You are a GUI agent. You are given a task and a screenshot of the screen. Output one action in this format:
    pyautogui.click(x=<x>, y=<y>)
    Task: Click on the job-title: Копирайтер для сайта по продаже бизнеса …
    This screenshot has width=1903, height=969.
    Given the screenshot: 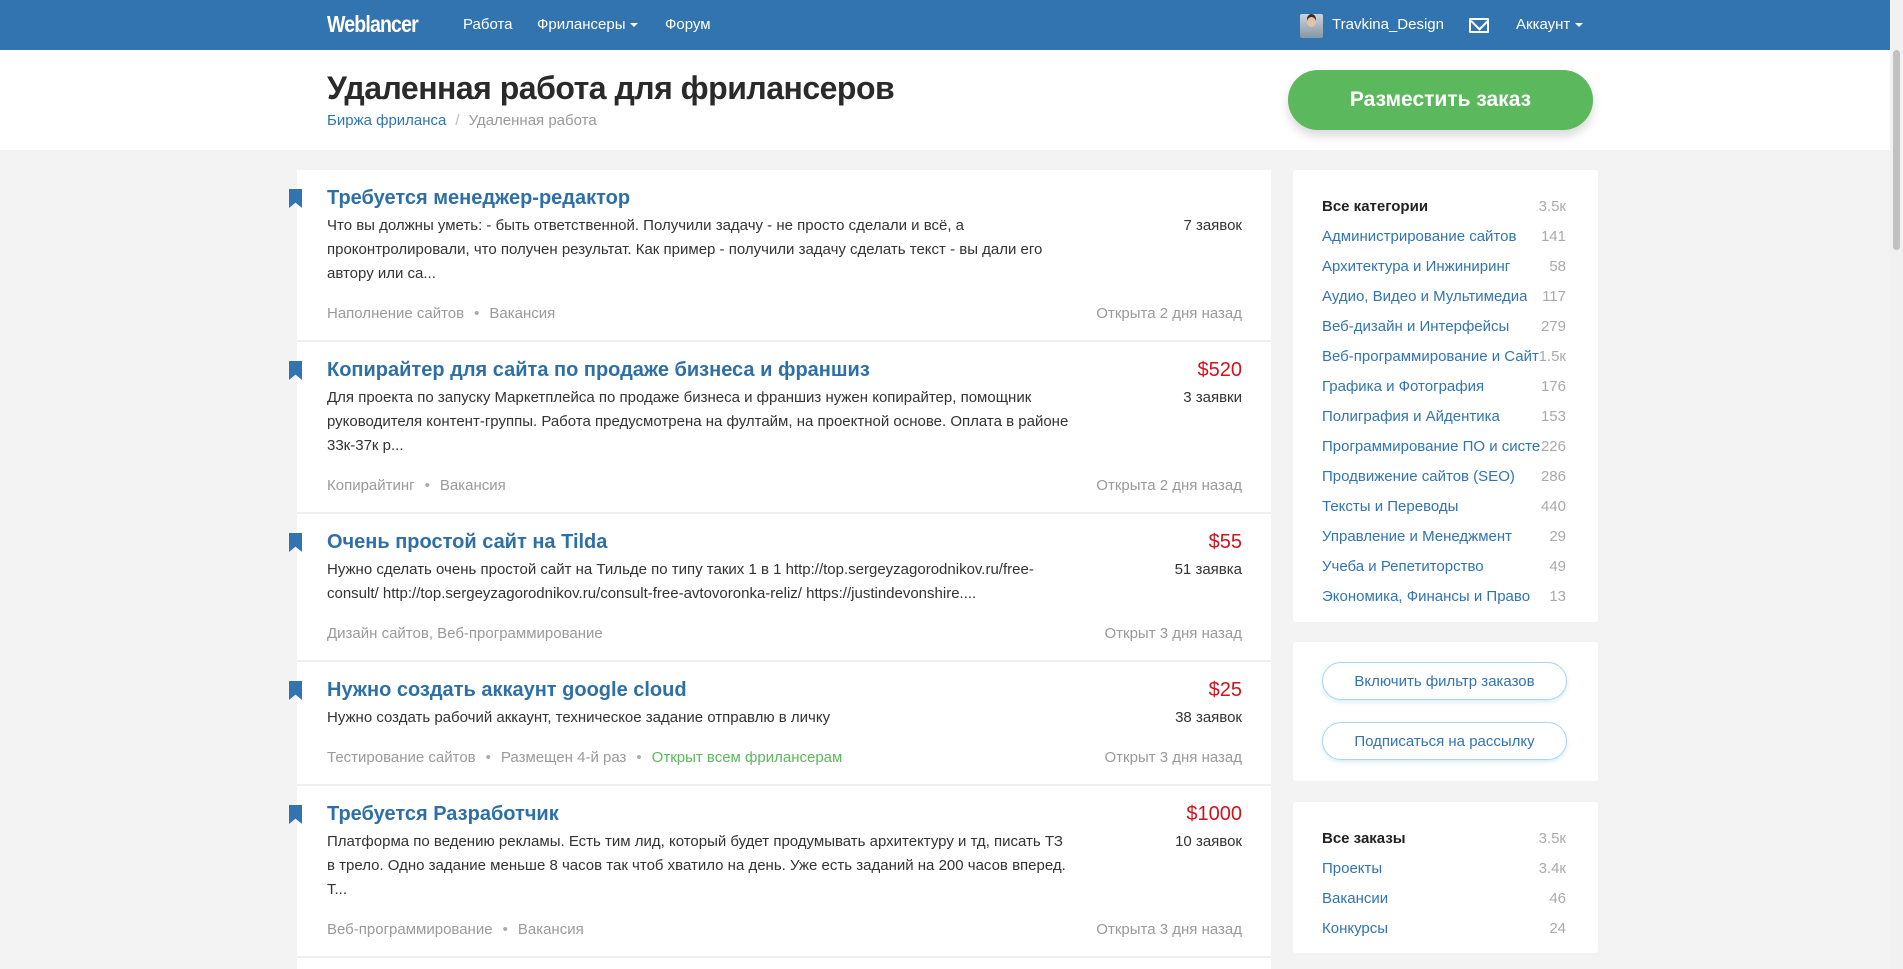 What is the action you would take?
    pyautogui.click(x=784, y=370)
    